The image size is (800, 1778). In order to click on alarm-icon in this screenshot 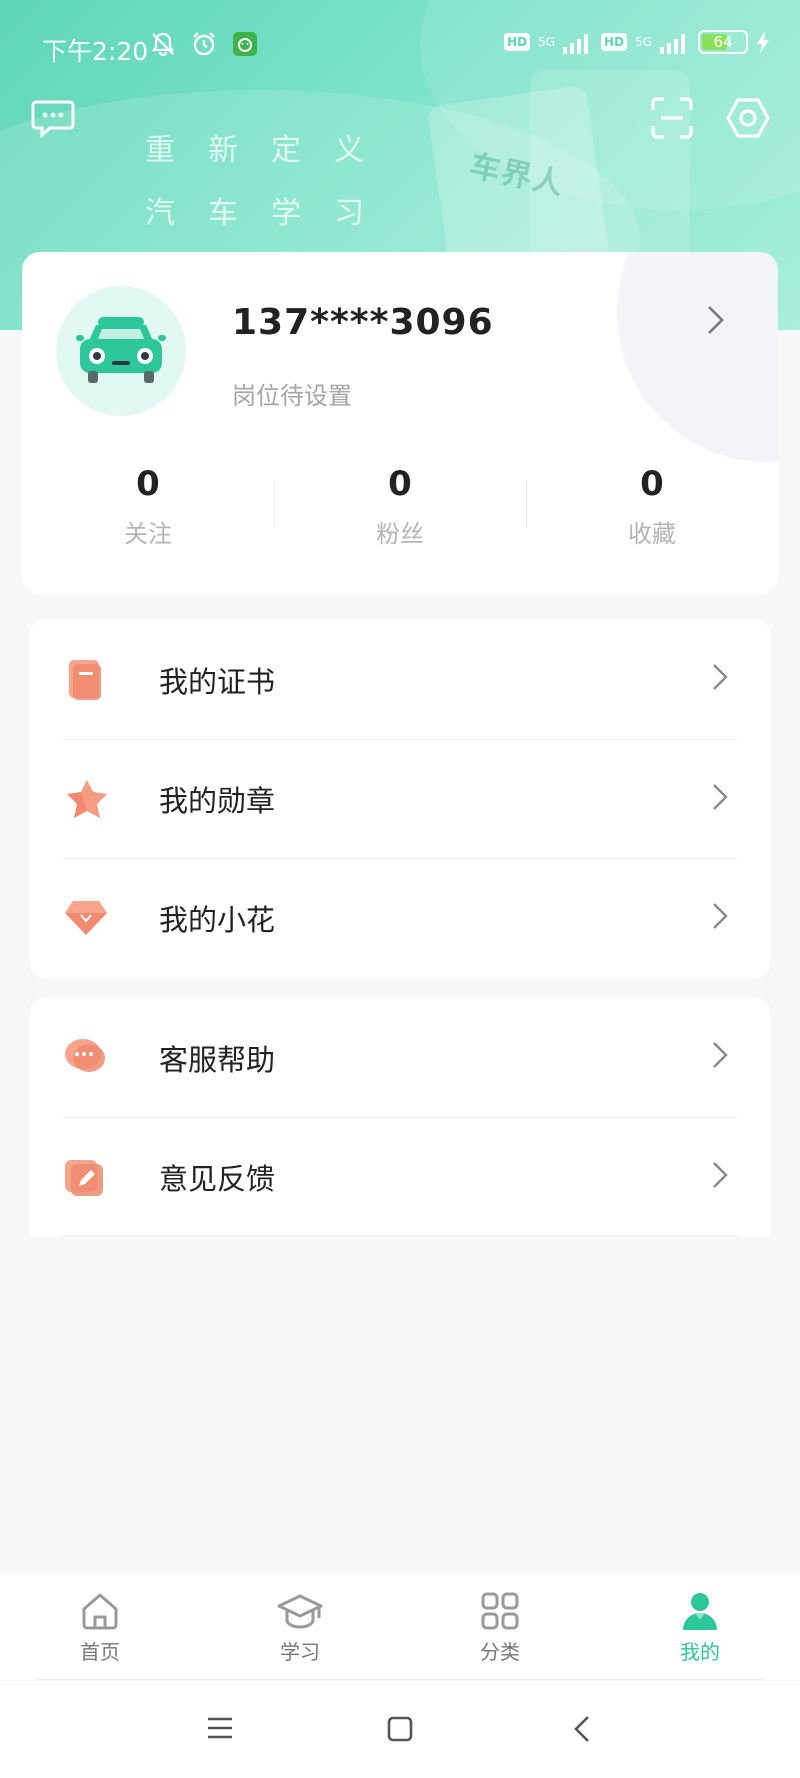, I will do `click(204, 44)`.